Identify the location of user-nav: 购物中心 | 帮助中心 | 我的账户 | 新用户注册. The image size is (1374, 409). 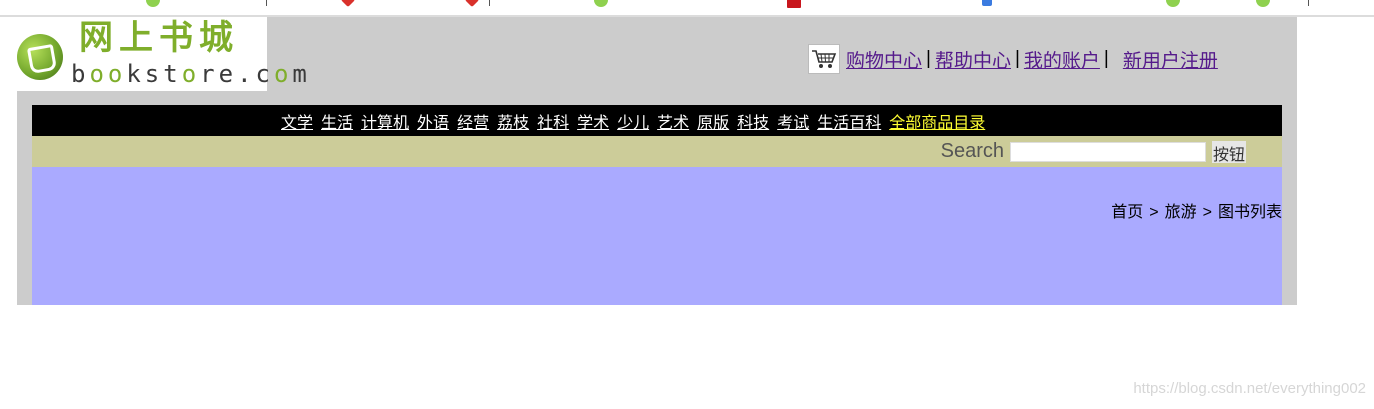
(1013, 59).